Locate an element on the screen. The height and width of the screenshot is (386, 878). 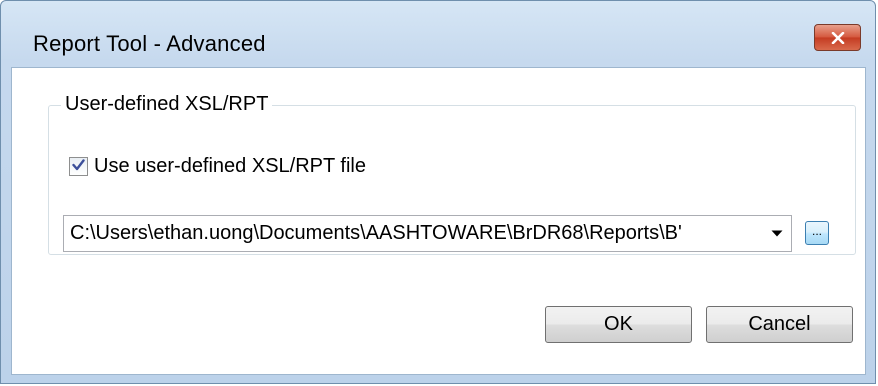
ok-button: OK is located at coordinates (618, 324).